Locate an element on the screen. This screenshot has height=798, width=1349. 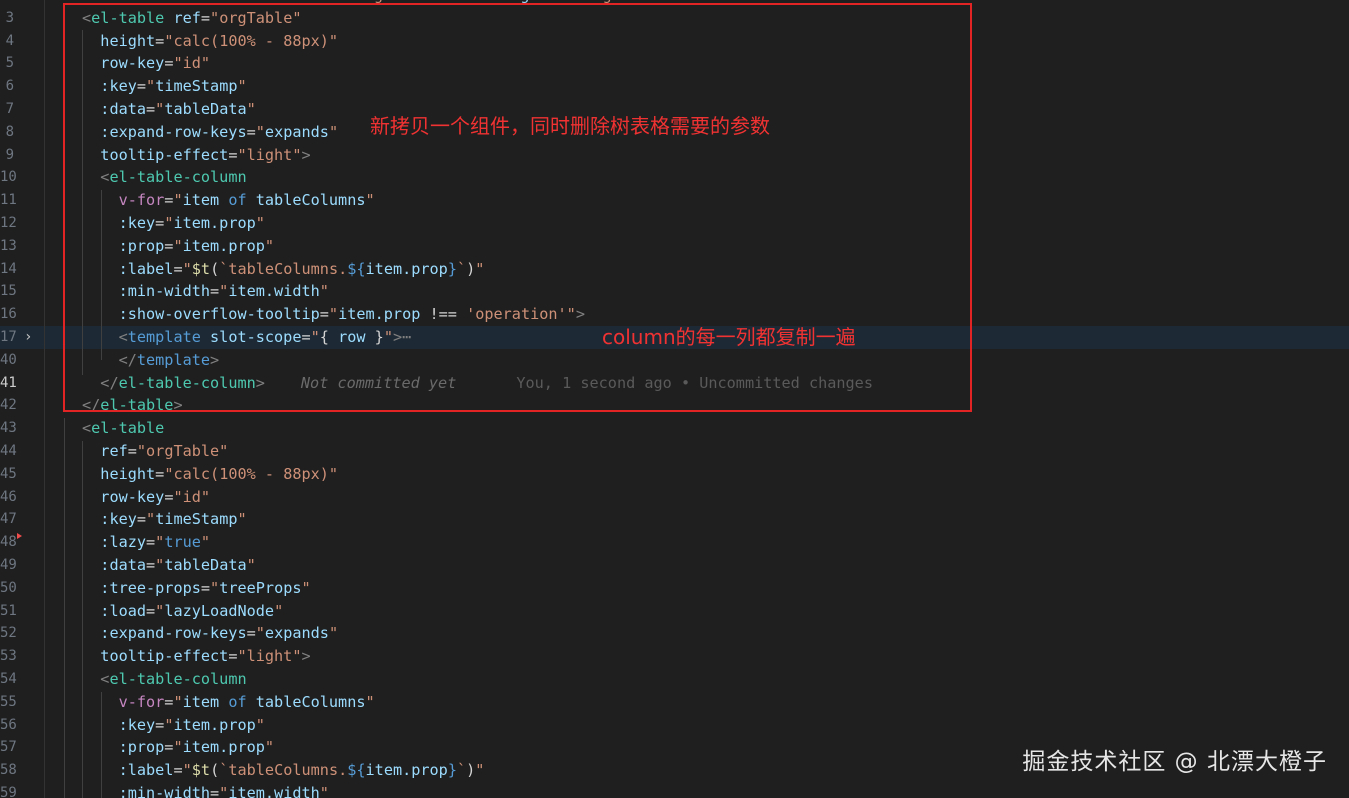
code-line: 45 height="calc(100% - 88px)" is located at coordinates (674, 474).